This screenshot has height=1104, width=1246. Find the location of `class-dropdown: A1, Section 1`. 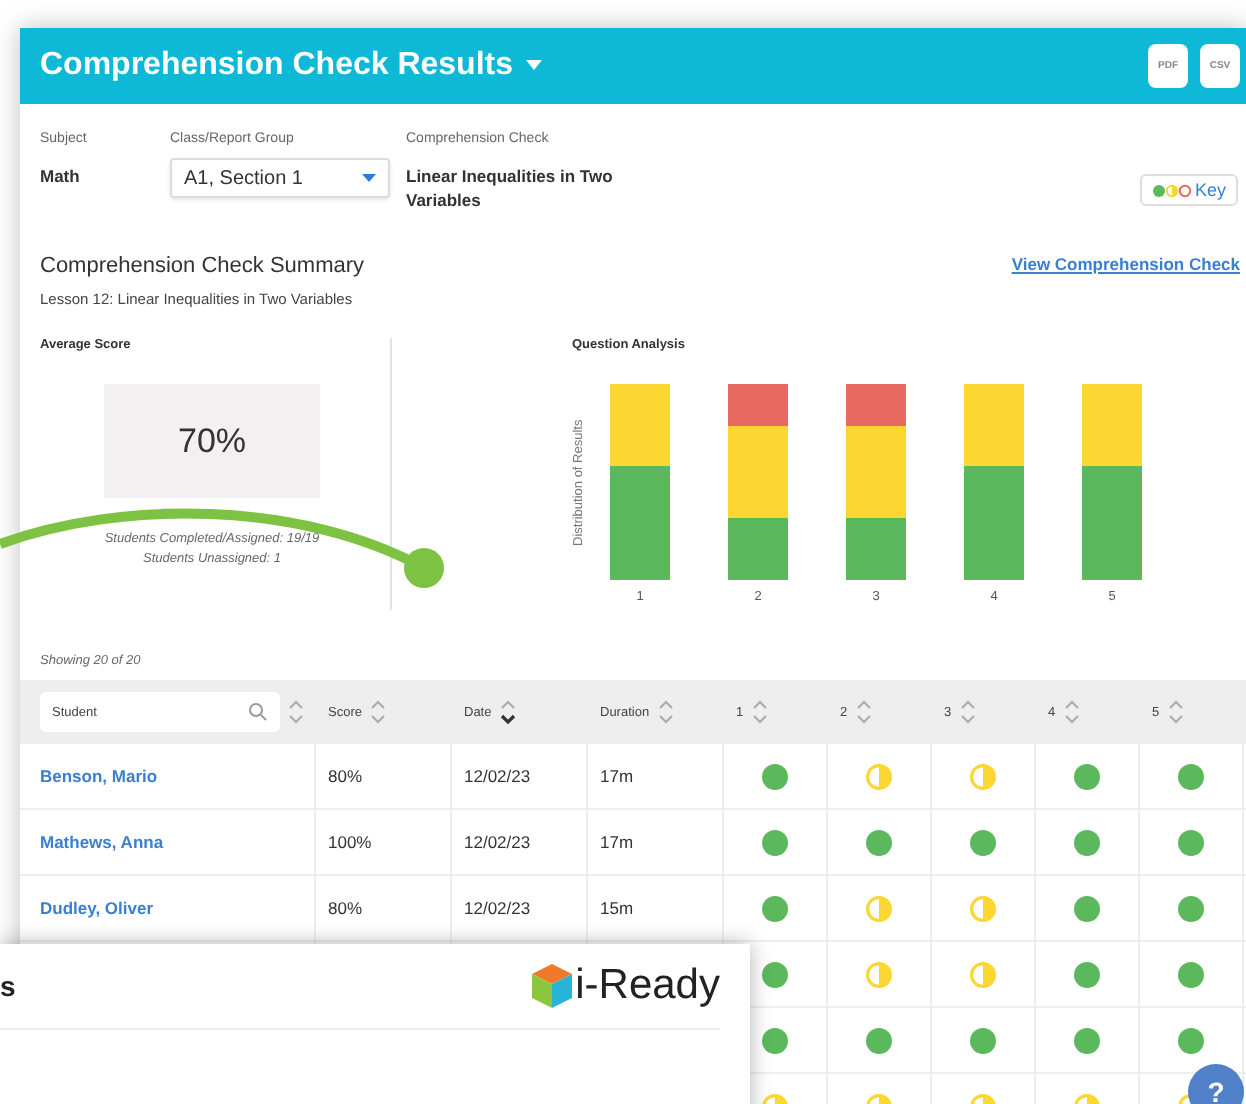

class-dropdown: A1, Section 1 is located at coordinates (280, 178).